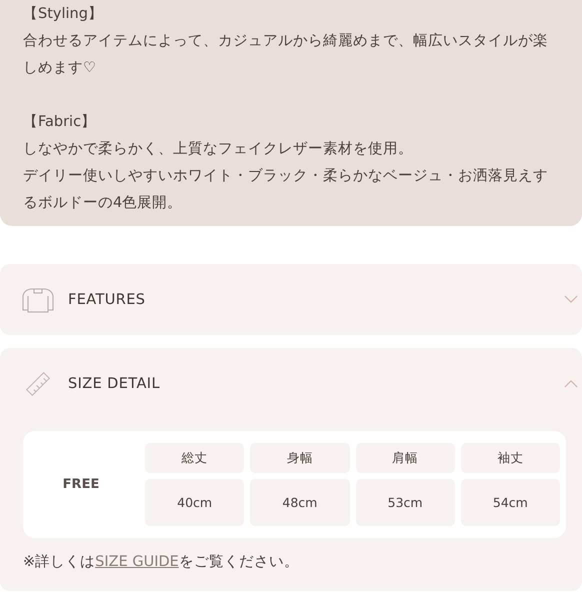 Image resolution: width=582 pixels, height=597 pixels. Describe the element at coordinates (300, 502) in the screenshot. I see `table-cell: 48cm` at that location.